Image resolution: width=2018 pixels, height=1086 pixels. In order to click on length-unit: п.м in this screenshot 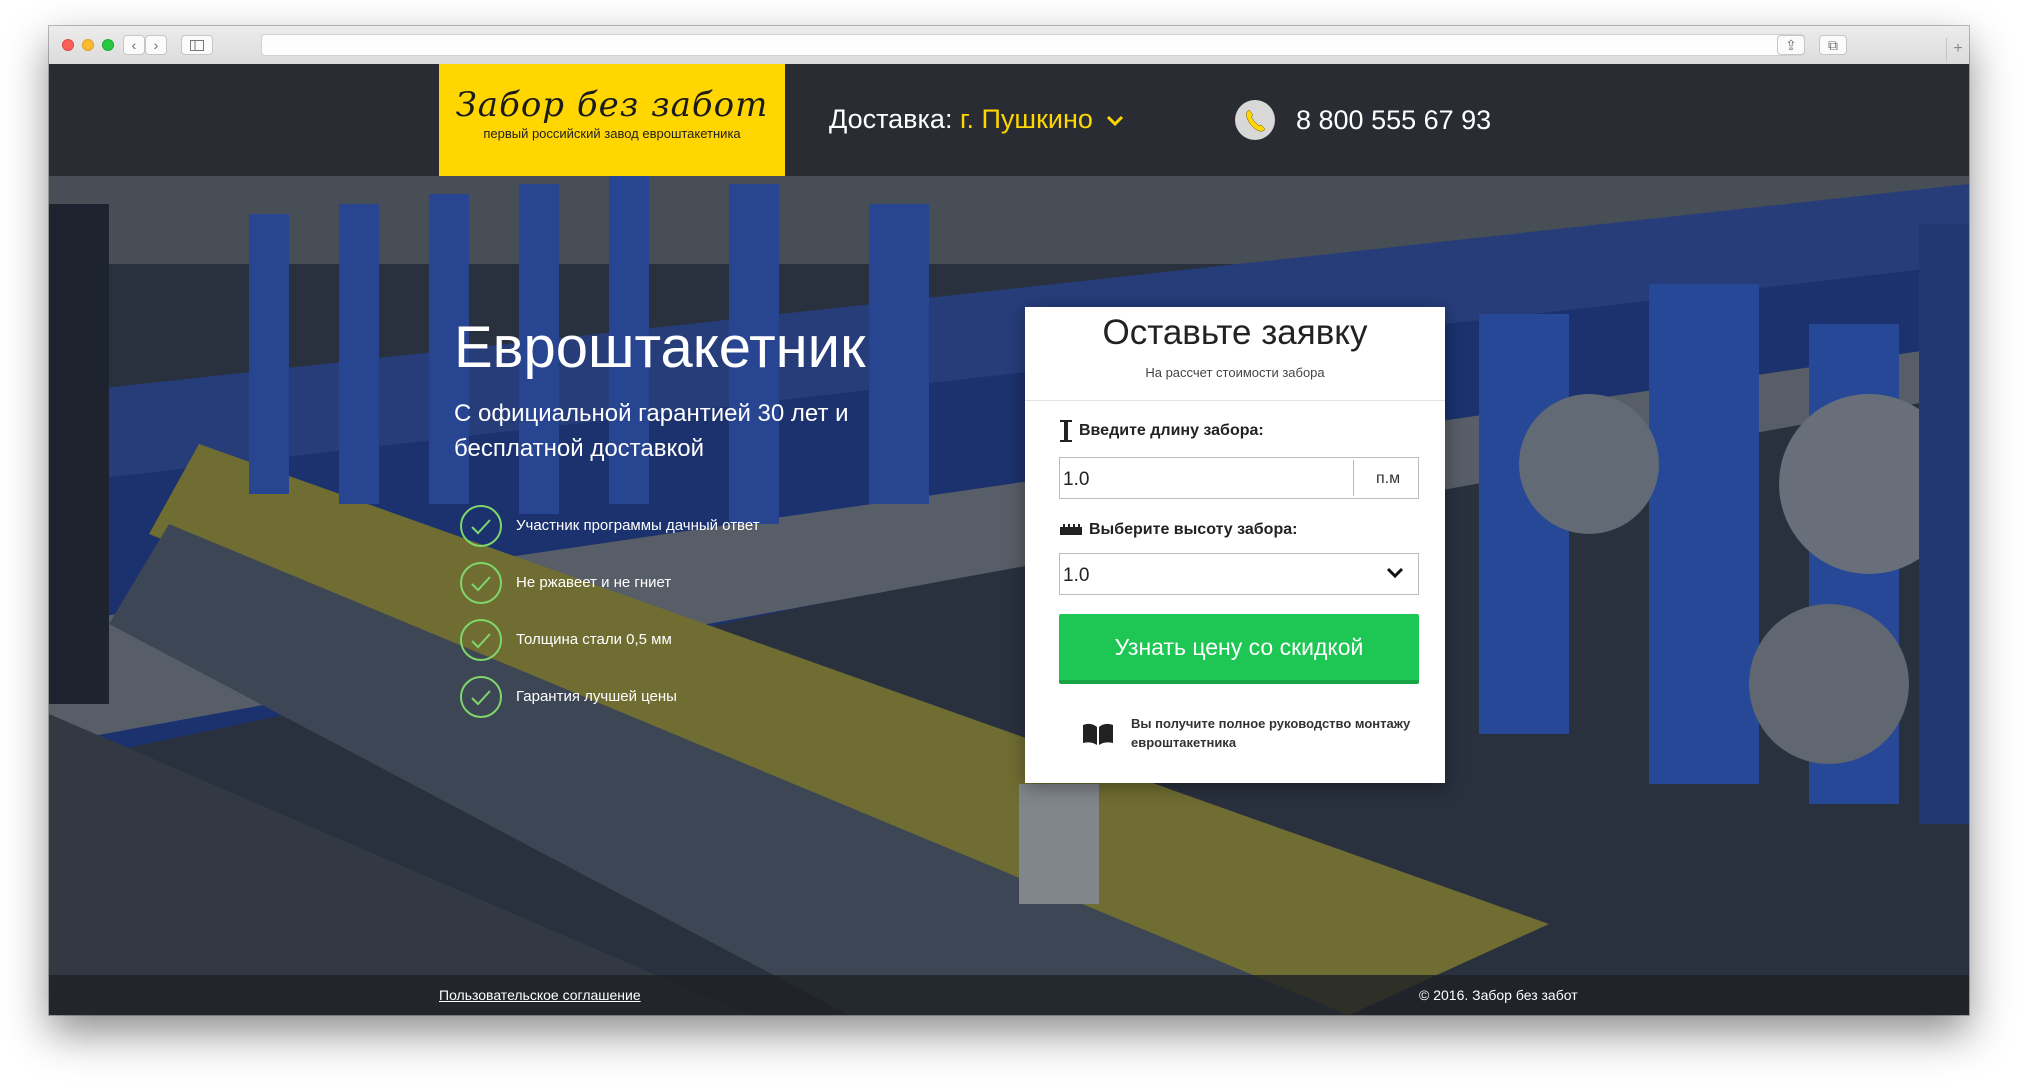, I will do `click(1388, 478)`.